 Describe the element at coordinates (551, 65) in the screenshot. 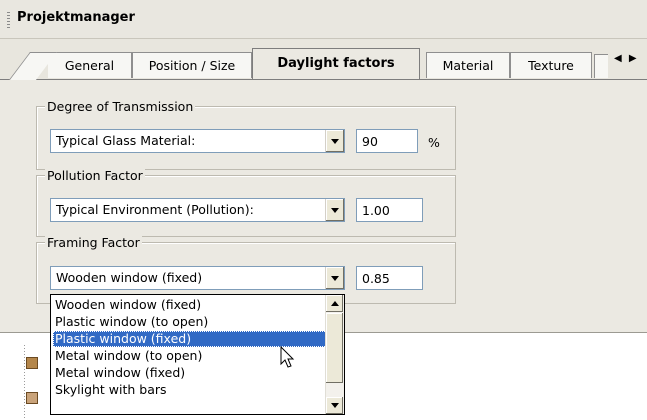

I see `tab-texture: Texture` at that location.